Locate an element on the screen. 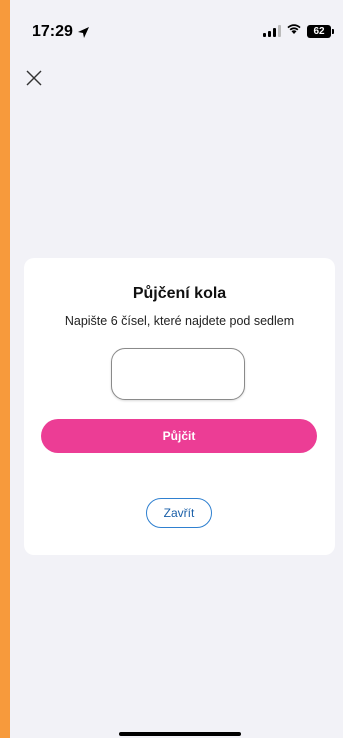 The height and width of the screenshot is (738, 343). dialog-title: Půjčení kola is located at coordinates (179, 293).